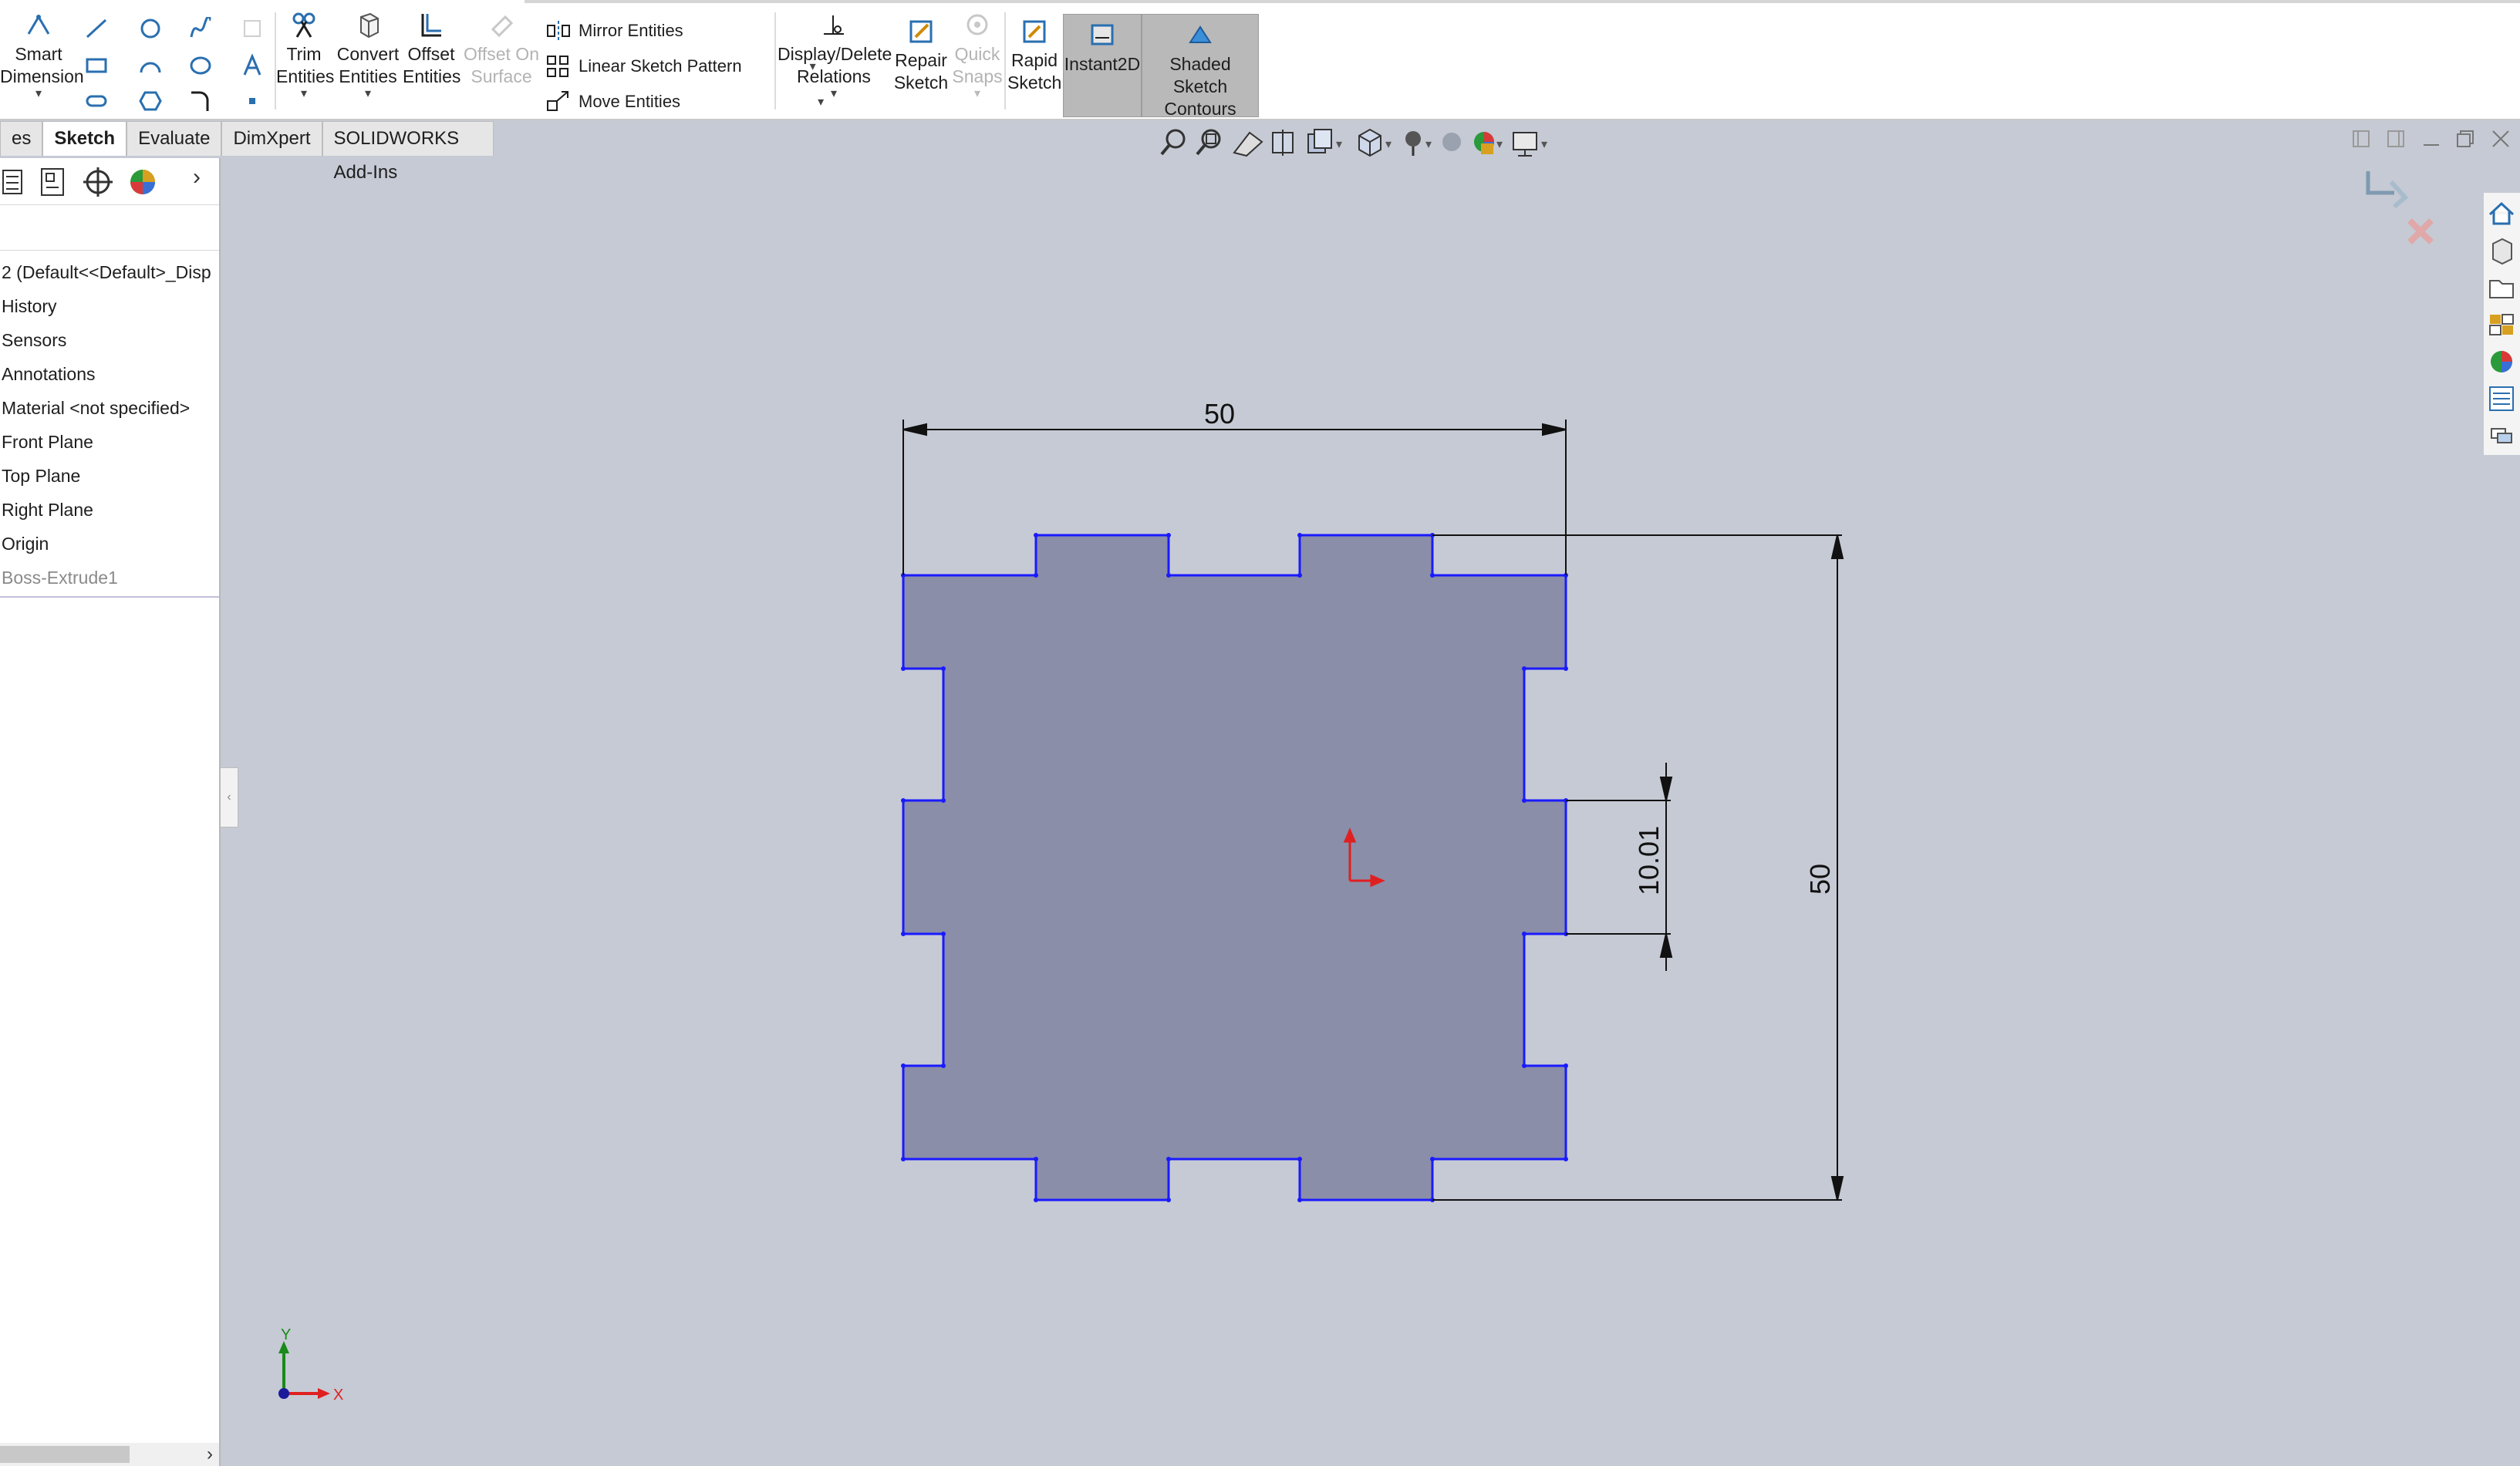 The width and height of the screenshot is (2520, 1466). What do you see at coordinates (42, 76) in the screenshot?
I see `smart-dimension-label-2: Dimension` at bounding box center [42, 76].